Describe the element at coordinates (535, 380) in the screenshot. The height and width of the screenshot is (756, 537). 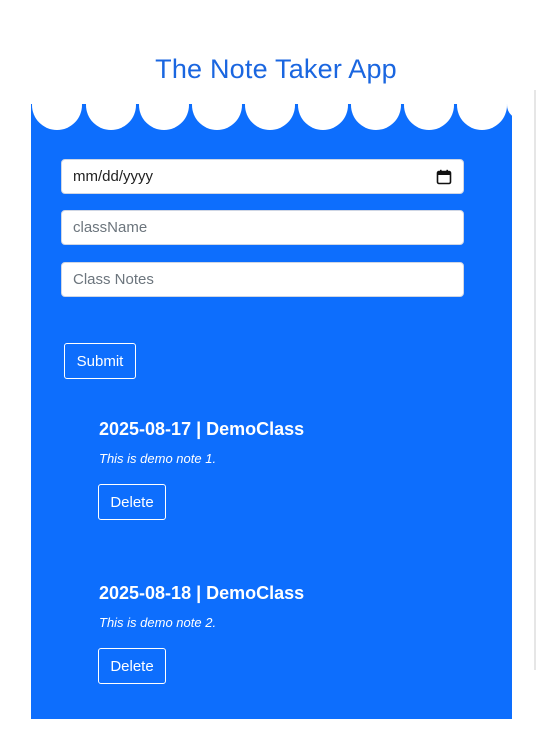
I see `divider-line` at that location.